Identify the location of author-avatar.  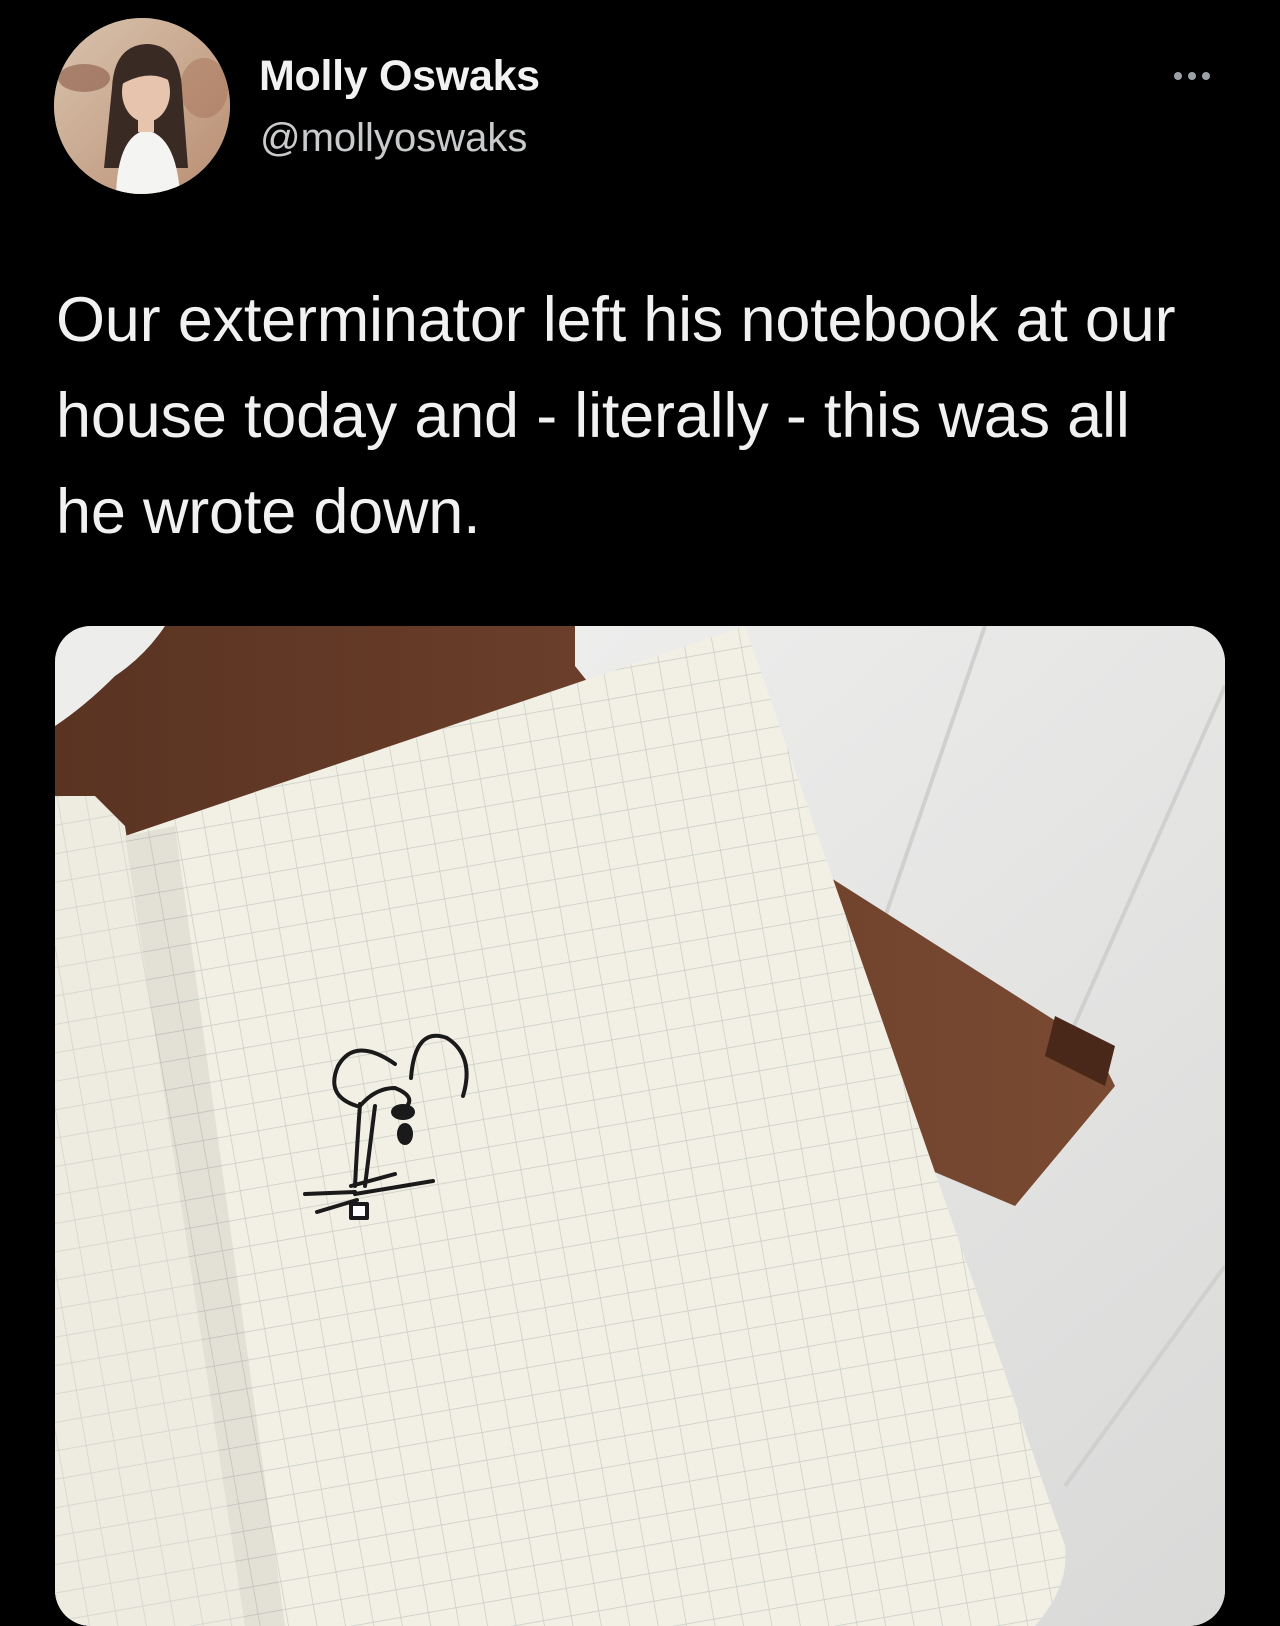
(142, 106).